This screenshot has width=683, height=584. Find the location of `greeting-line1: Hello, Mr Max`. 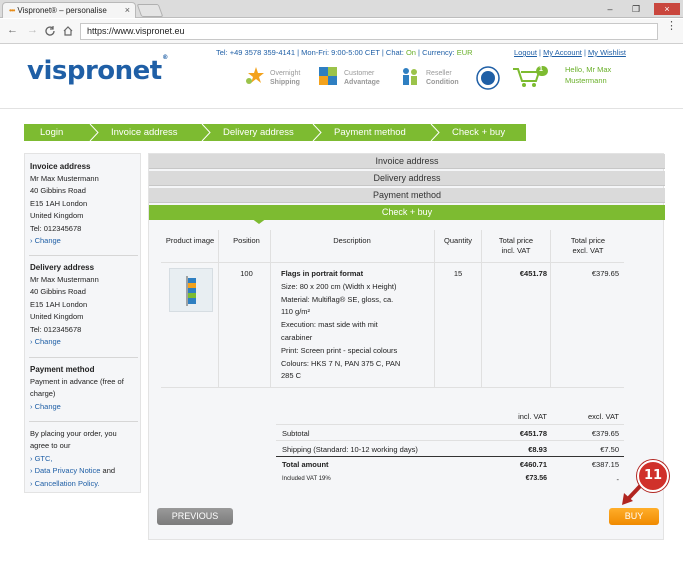

greeting-line1: Hello, Mr Max is located at coordinates (588, 69).